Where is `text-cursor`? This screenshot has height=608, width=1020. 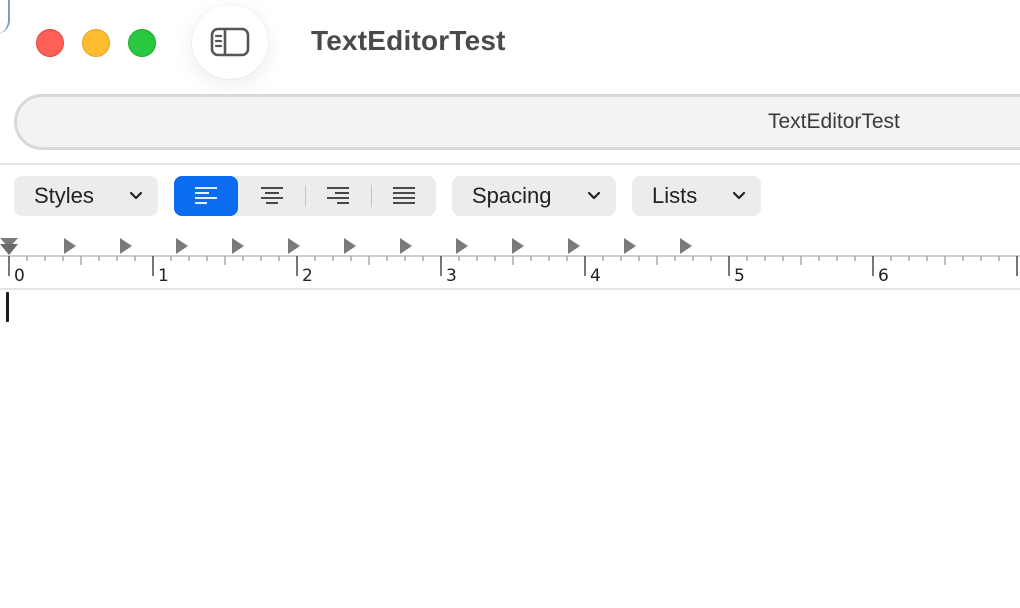
text-cursor is located at coordinates (7, 307).